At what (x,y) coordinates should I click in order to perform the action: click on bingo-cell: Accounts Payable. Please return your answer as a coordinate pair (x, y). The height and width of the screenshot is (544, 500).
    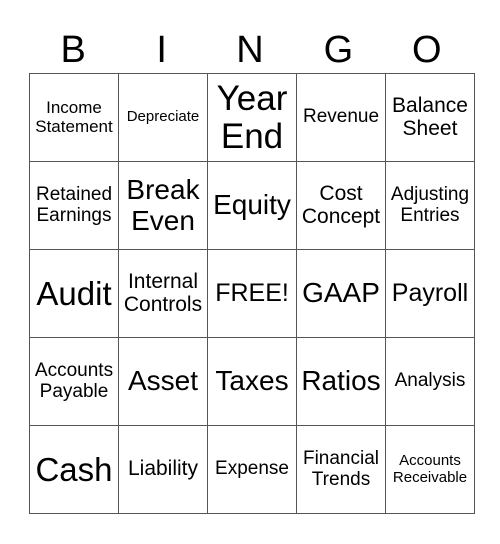
    Looking at the image, I should click on (74, 381).